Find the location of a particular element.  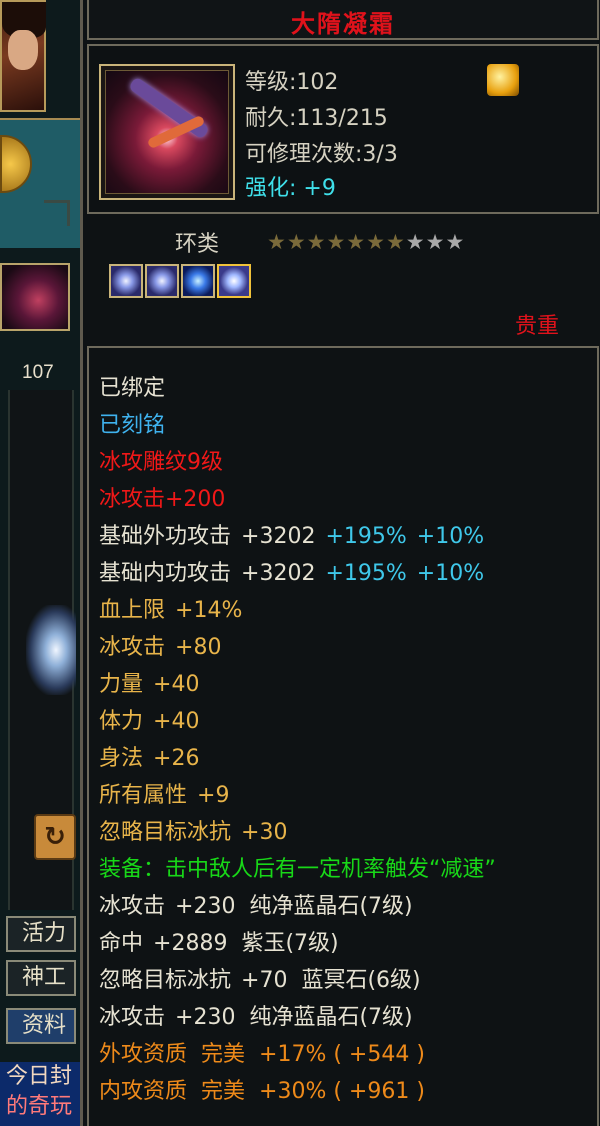

attr-value: +26 is located at coordinates (176, 758).